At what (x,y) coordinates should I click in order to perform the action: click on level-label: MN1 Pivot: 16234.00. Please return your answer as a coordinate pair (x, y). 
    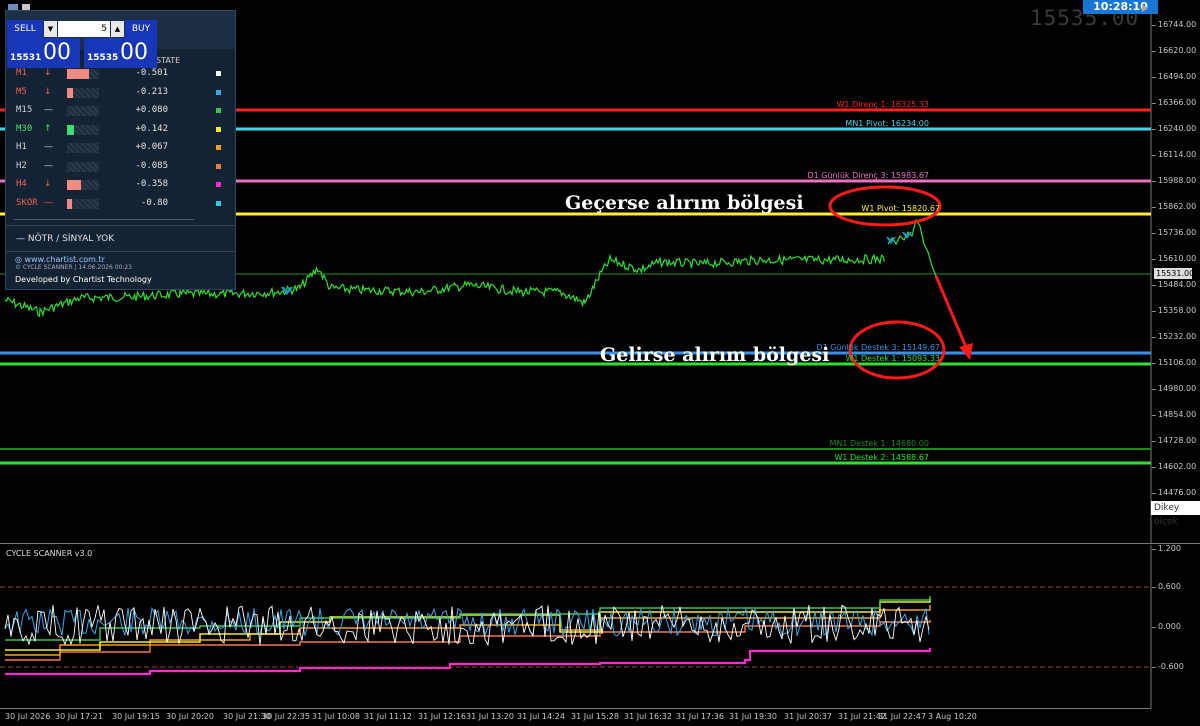
    Looking at the image, I should click on (887, 123).